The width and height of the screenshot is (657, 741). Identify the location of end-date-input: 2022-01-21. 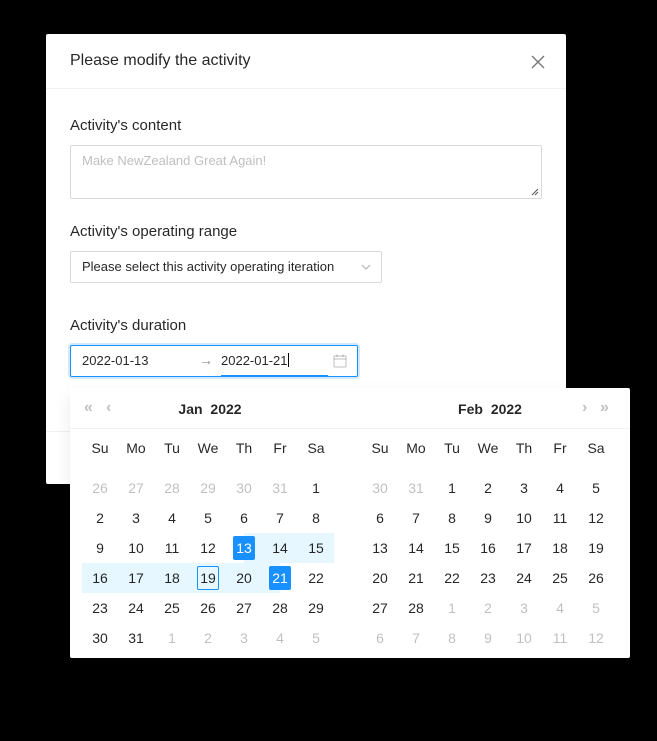
(255, 360).